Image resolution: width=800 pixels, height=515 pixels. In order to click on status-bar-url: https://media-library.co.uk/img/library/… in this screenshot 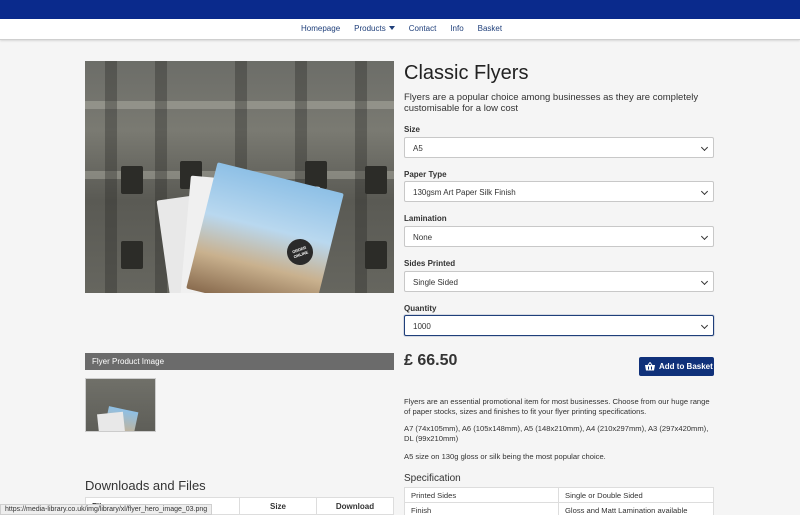, I will do `click(106, 509)`.